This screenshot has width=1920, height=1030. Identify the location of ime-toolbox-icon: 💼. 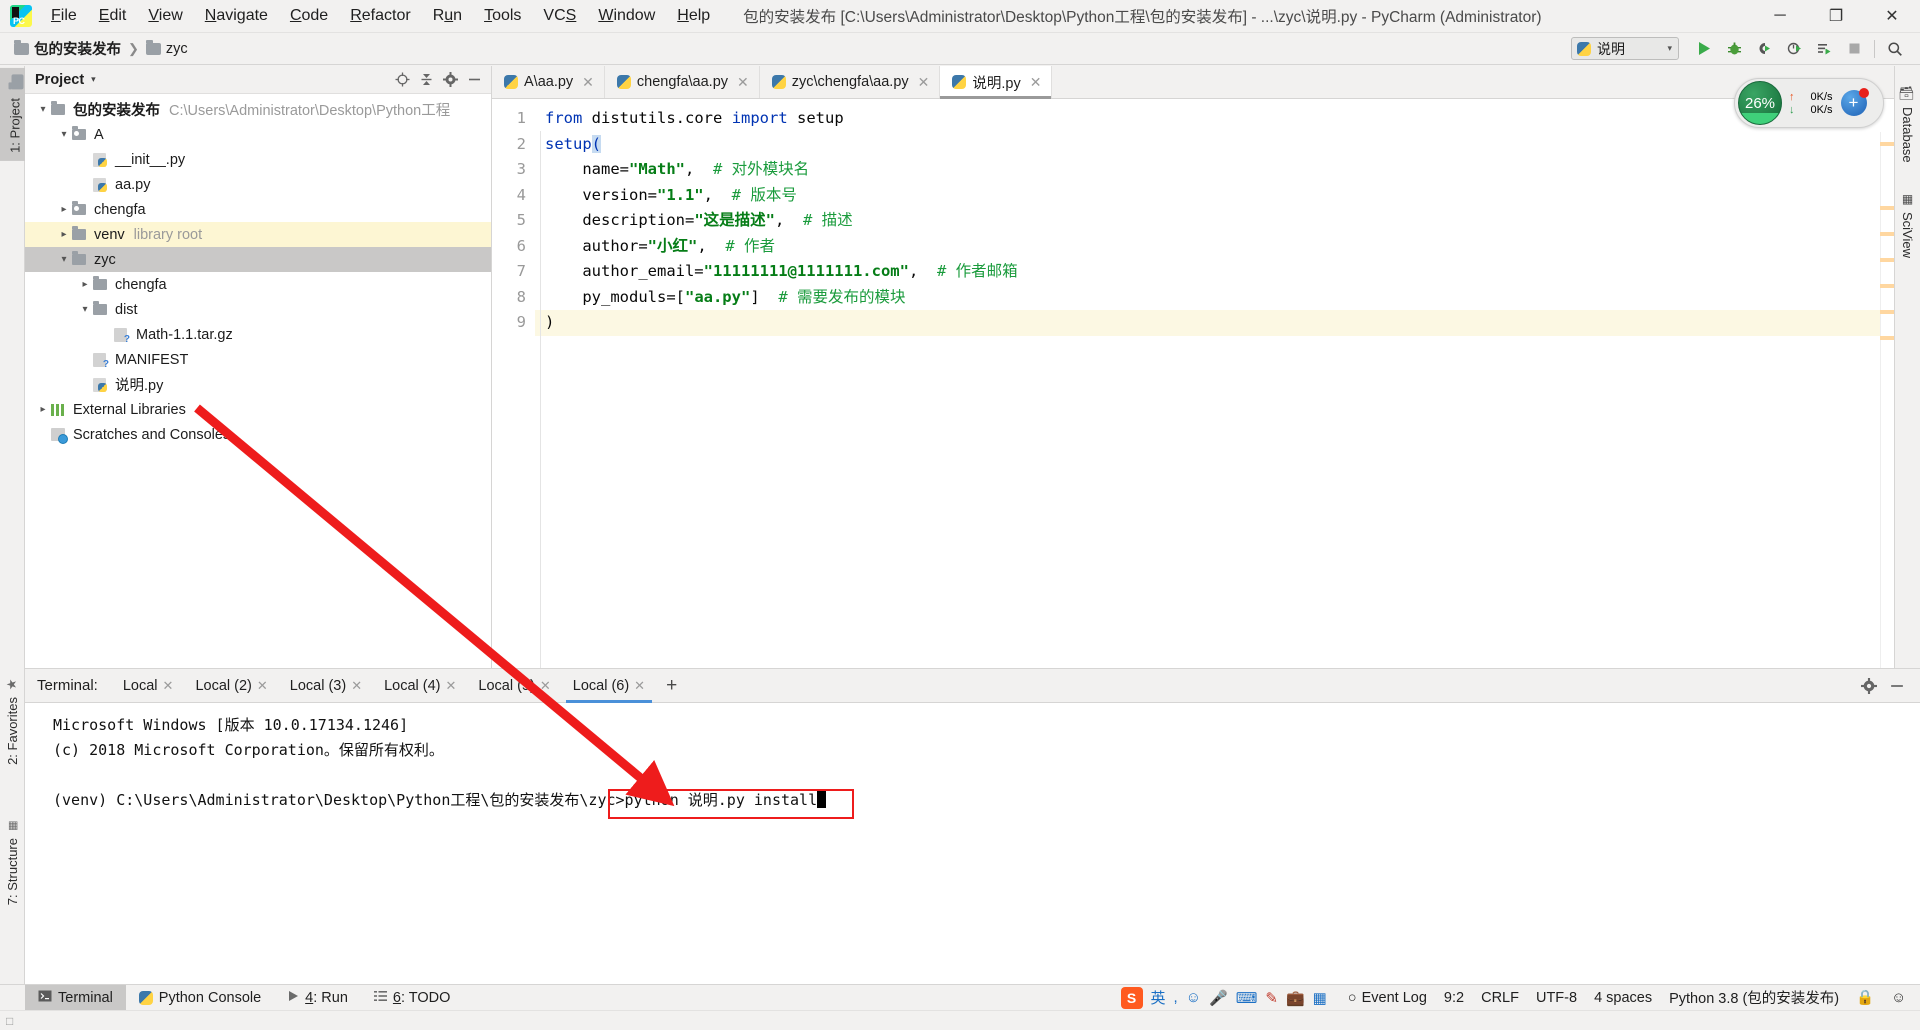
(1295, 998).